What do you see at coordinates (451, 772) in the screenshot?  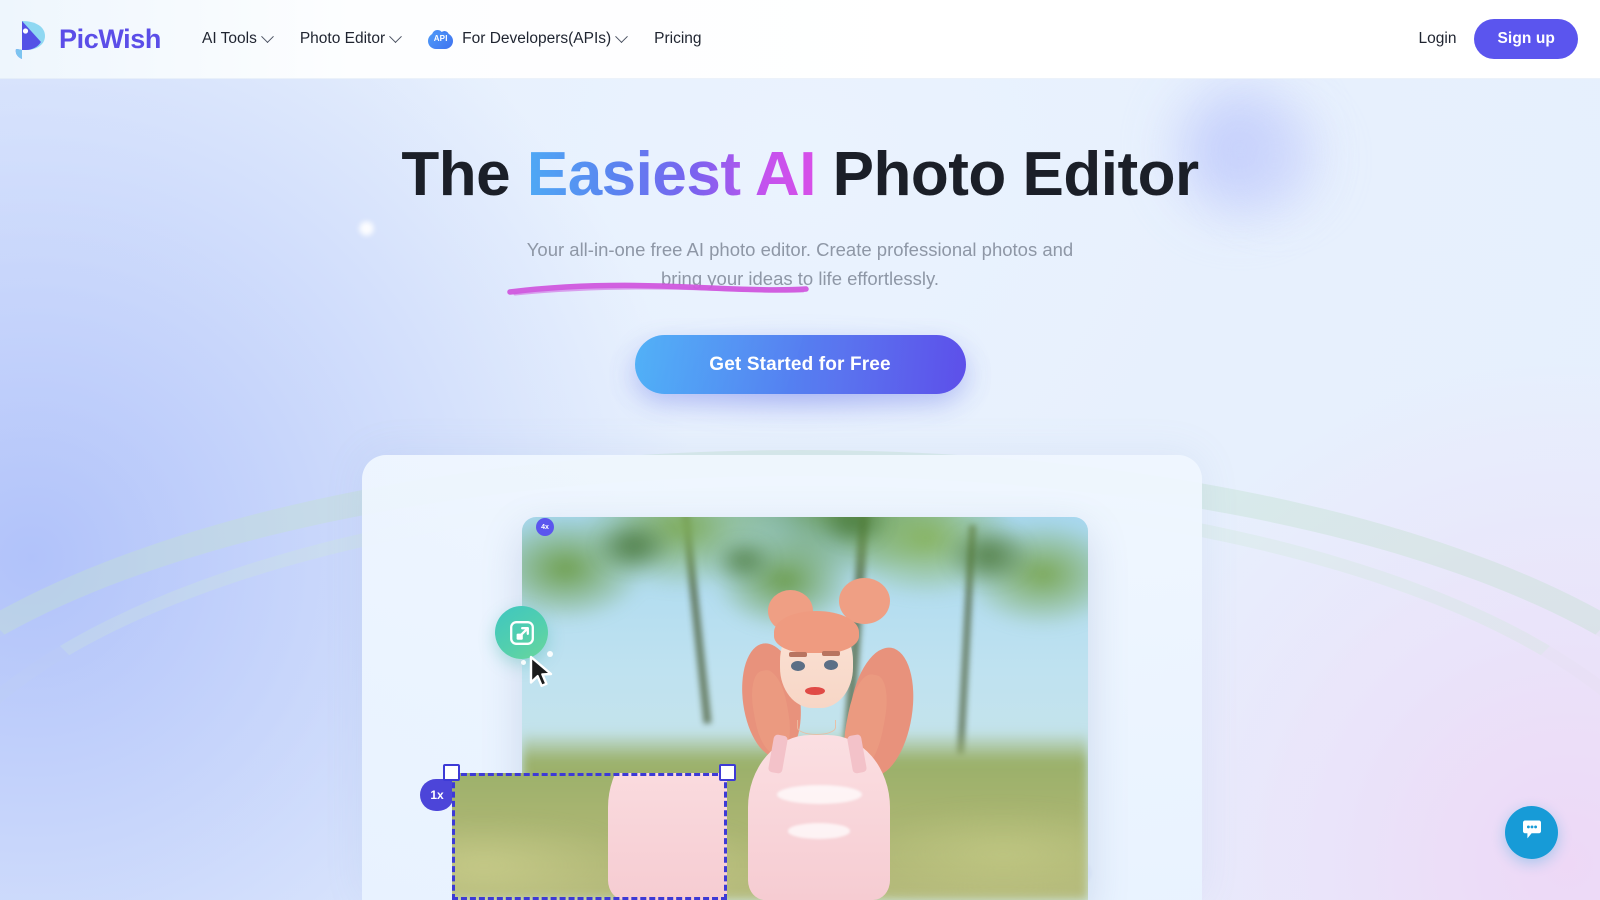 I see `selection-handle-top-left` at bounding box center [451, 772].